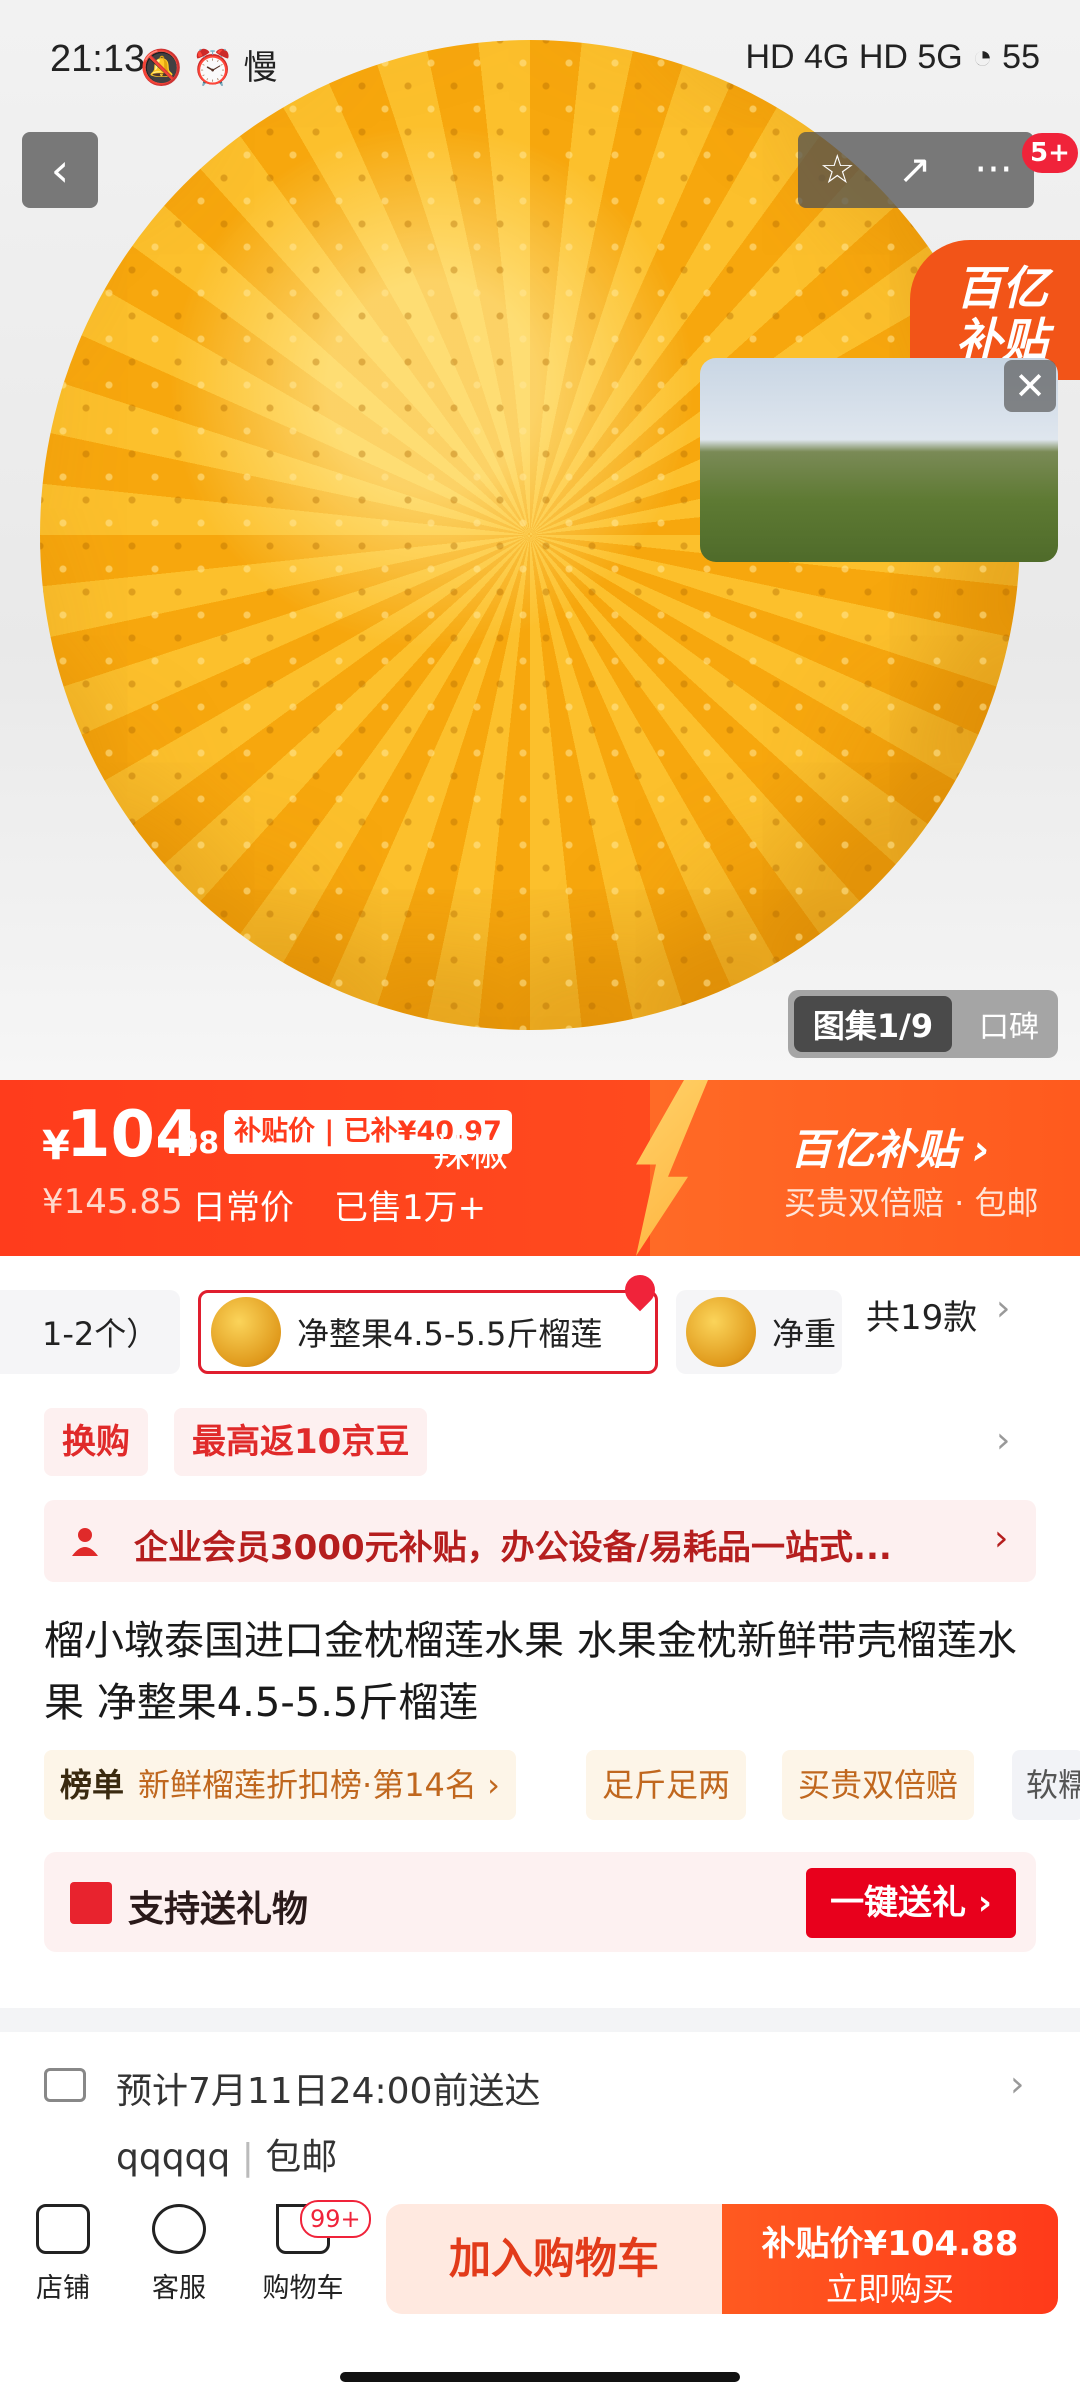 The height and width of the screenshot is (2400, 1080). Describe the element at coordinates (1046, 1785) in the screenshot. I see `tag-texture: 软糯` at that location.